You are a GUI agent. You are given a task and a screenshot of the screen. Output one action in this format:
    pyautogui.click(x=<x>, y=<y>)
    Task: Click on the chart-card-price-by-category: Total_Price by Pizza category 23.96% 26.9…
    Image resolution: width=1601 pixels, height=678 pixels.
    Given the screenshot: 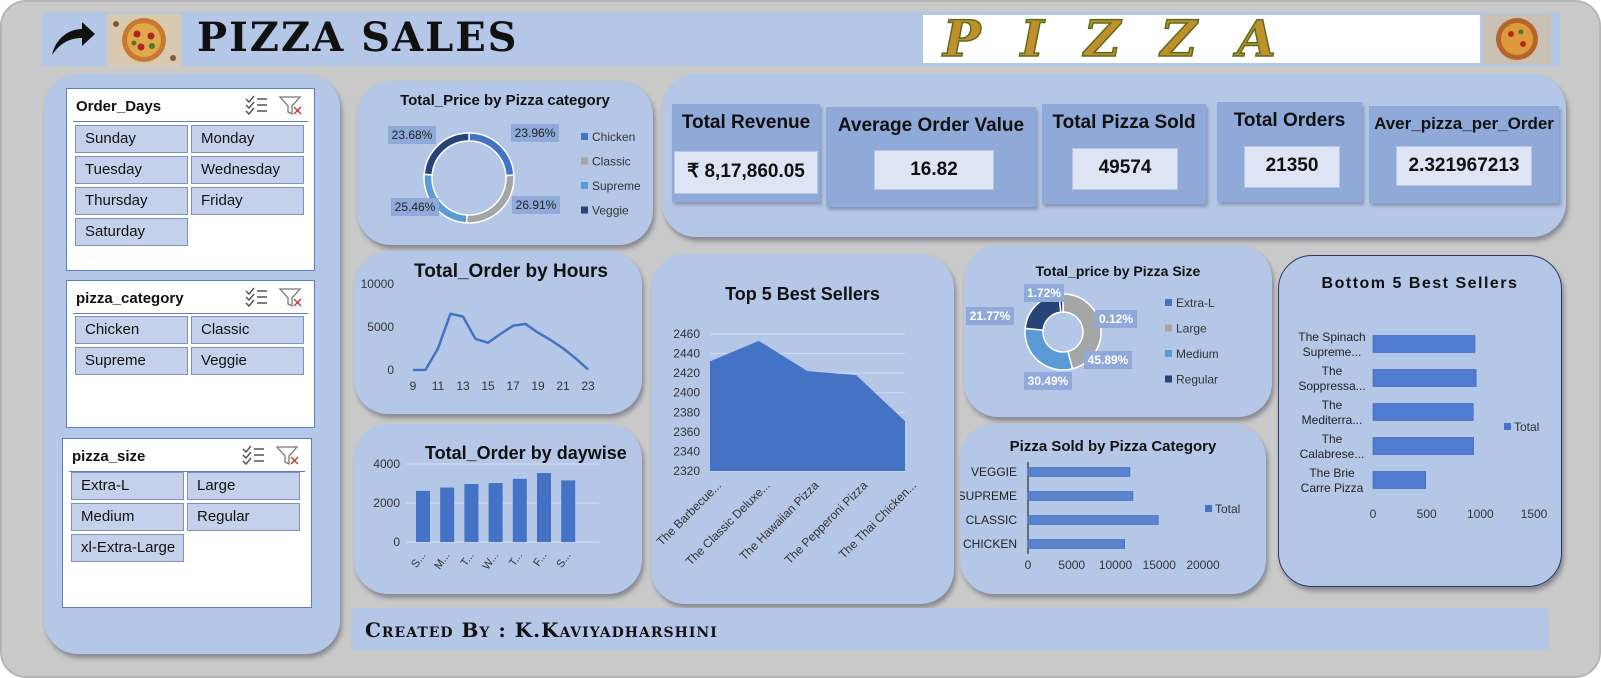 What is the action you would take?
    pyautogui.click(x=505, y=163)
    